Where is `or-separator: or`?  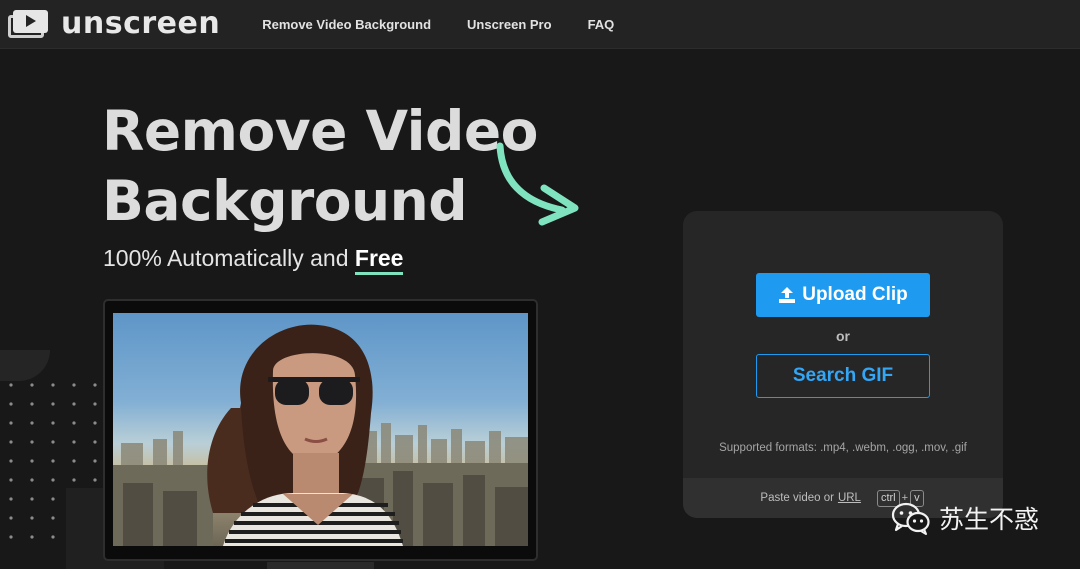 or-separator: or is located at coordinates (843, 336).